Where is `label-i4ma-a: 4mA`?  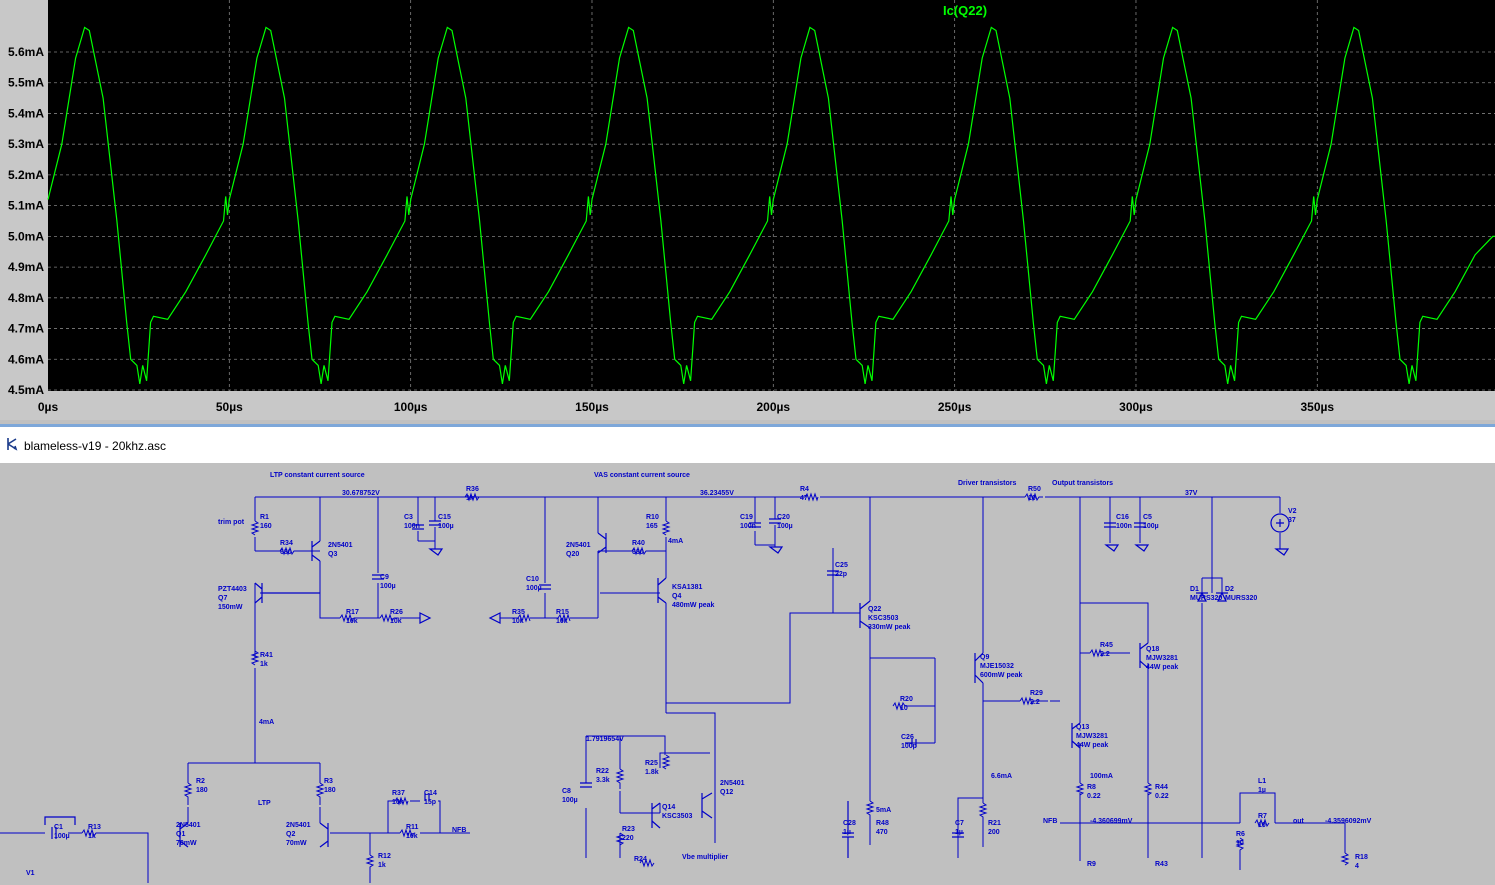 label-i4ma-a: 4mA is located at coordinates (266, 722).